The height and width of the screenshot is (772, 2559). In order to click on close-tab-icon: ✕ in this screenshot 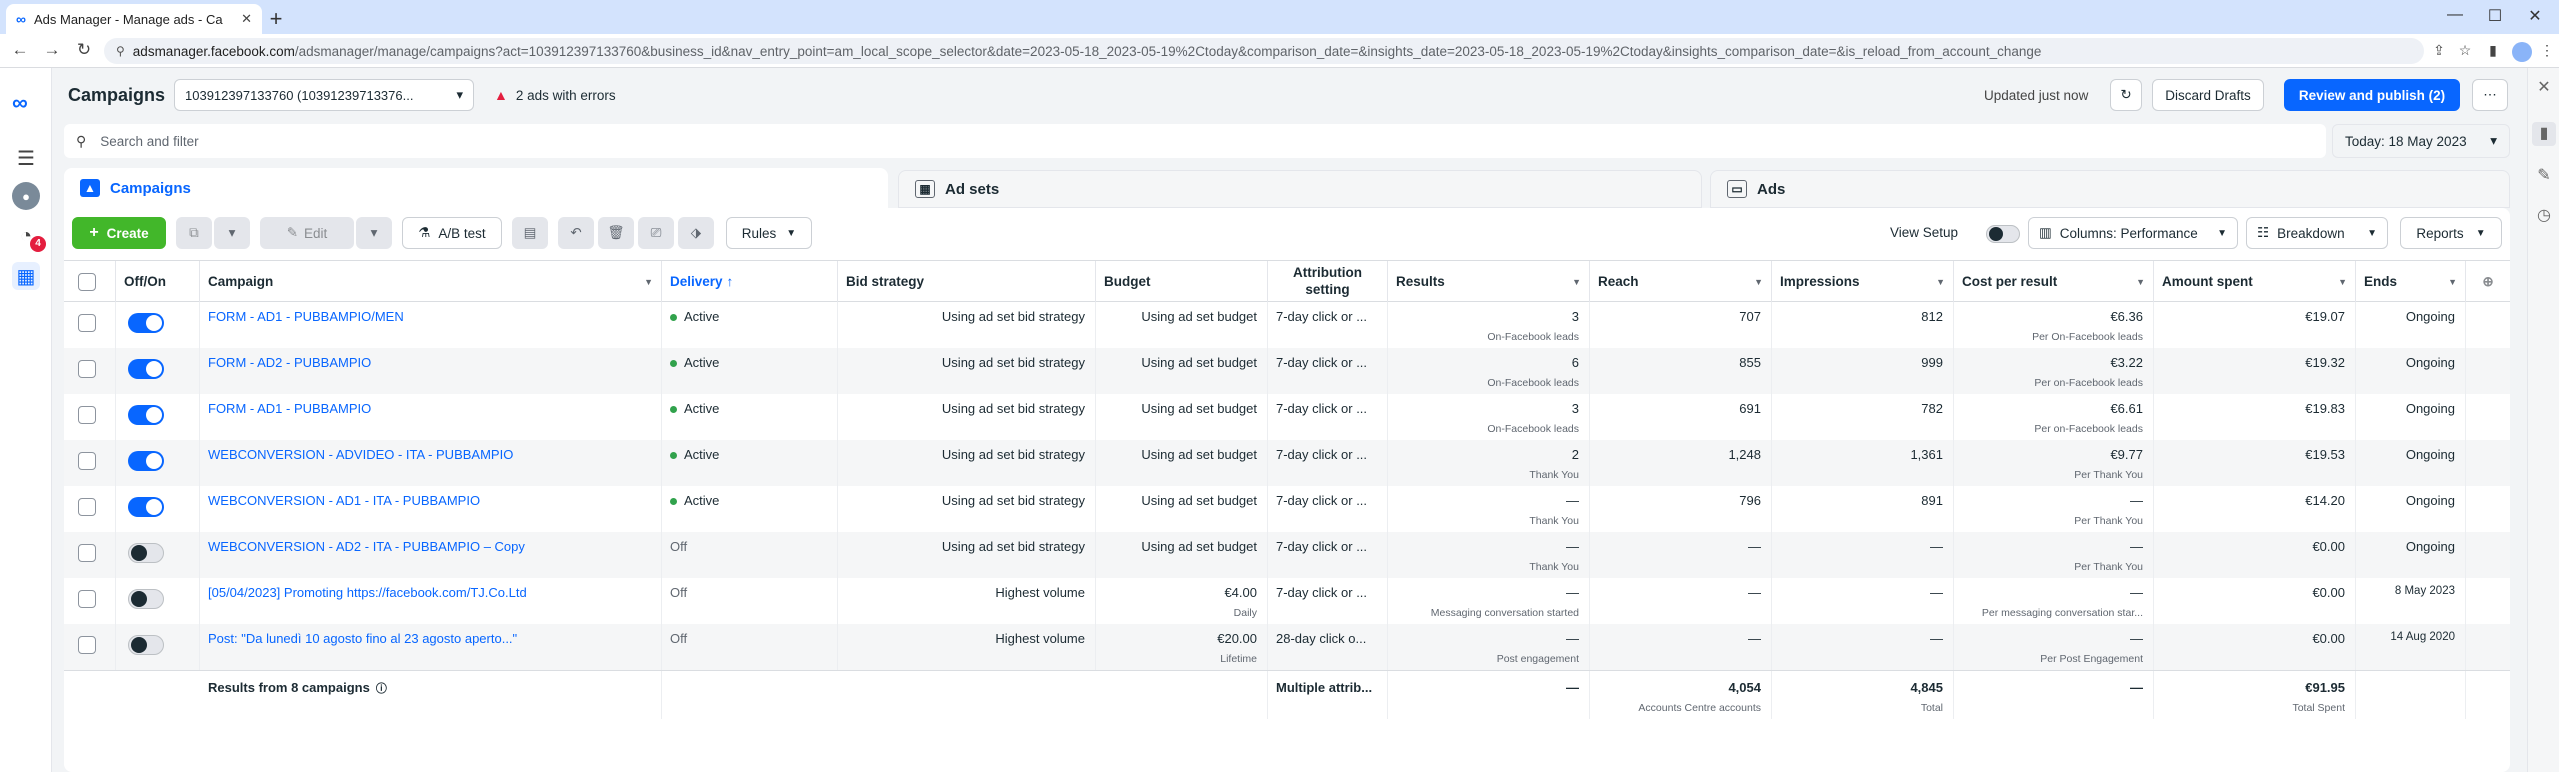, I will do `click(246, 19)`.